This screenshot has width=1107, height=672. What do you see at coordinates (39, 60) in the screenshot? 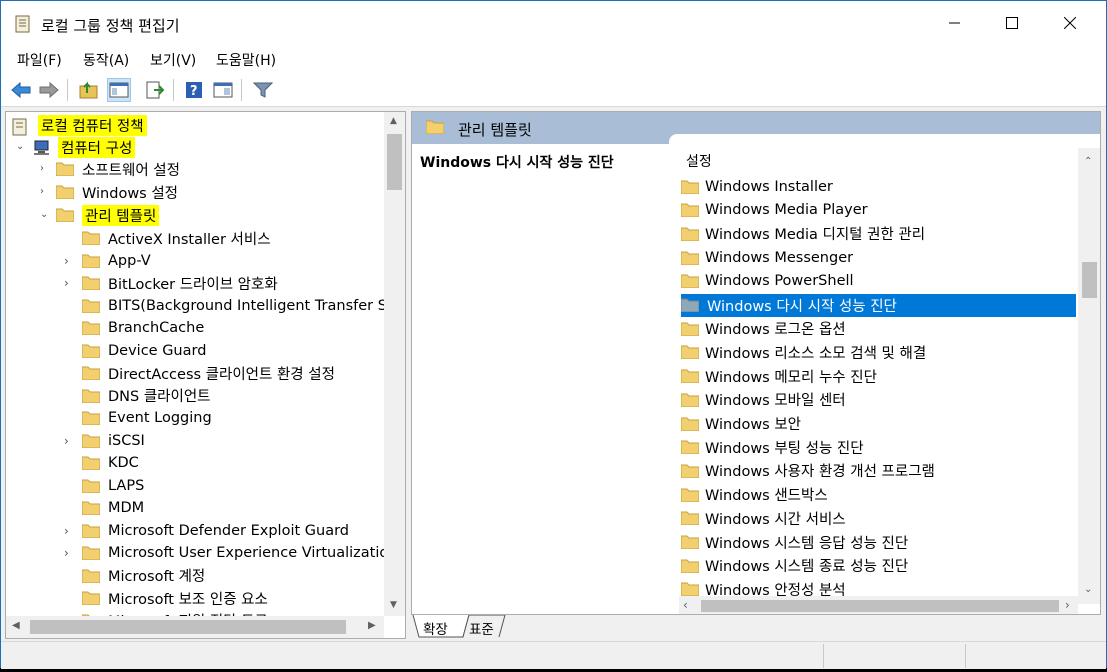
I see `menu-file: 파일(F)` at bounding box center [39, 60].